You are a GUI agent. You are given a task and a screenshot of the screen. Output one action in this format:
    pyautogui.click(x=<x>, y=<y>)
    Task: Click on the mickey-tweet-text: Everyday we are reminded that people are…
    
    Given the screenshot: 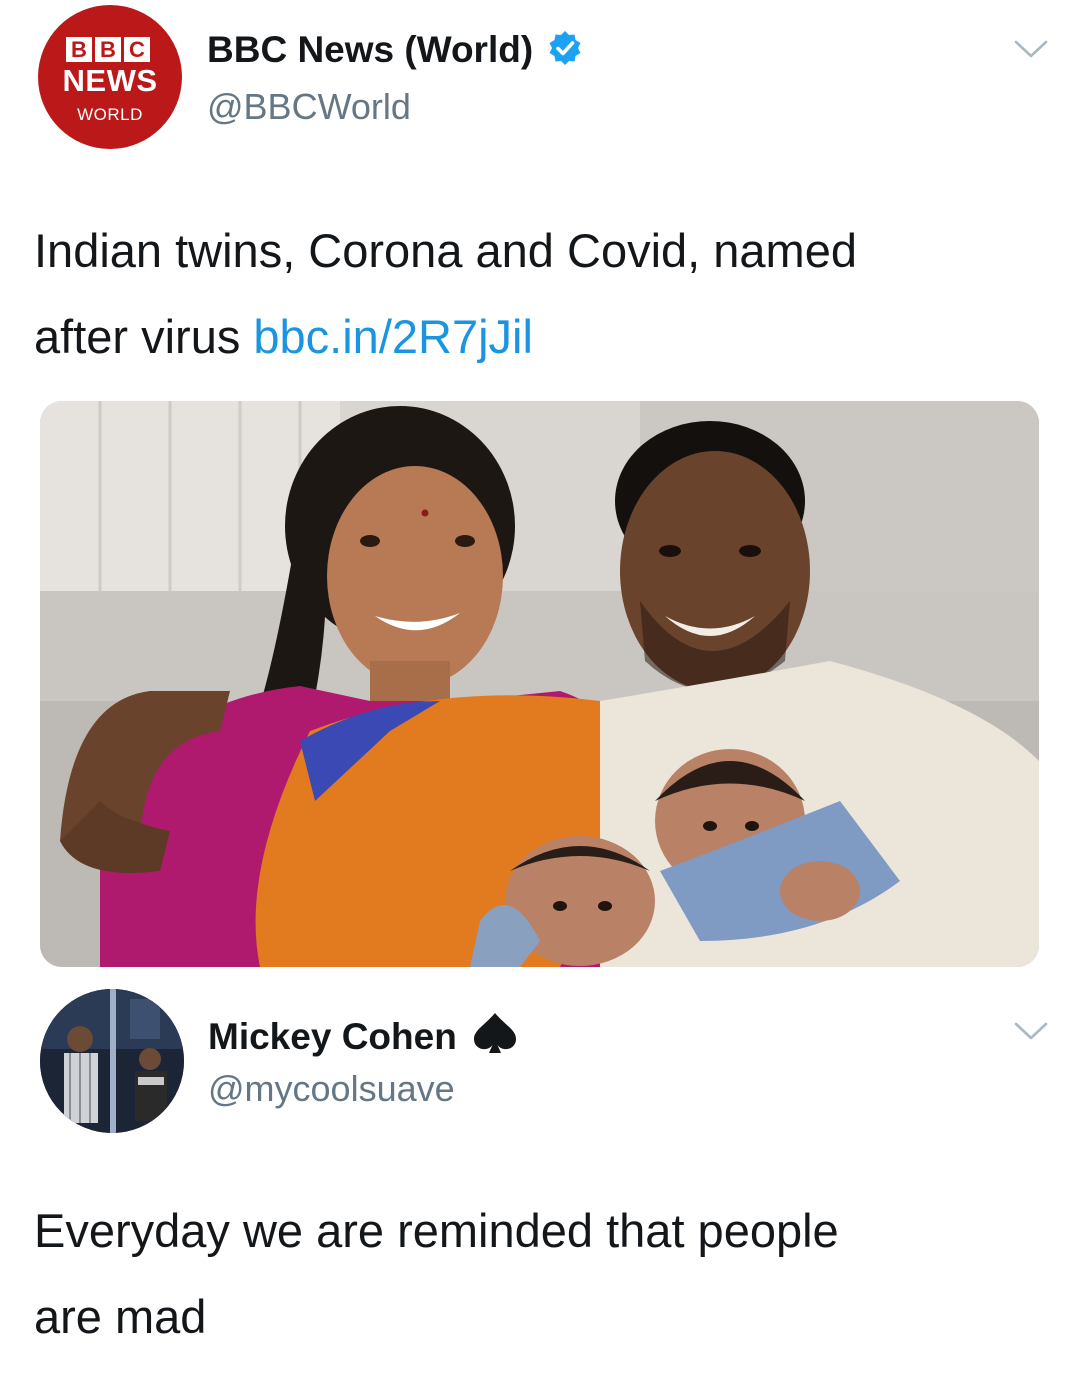 What is the action you would take?
    pyautogui.click(x=549, y=1274)
    